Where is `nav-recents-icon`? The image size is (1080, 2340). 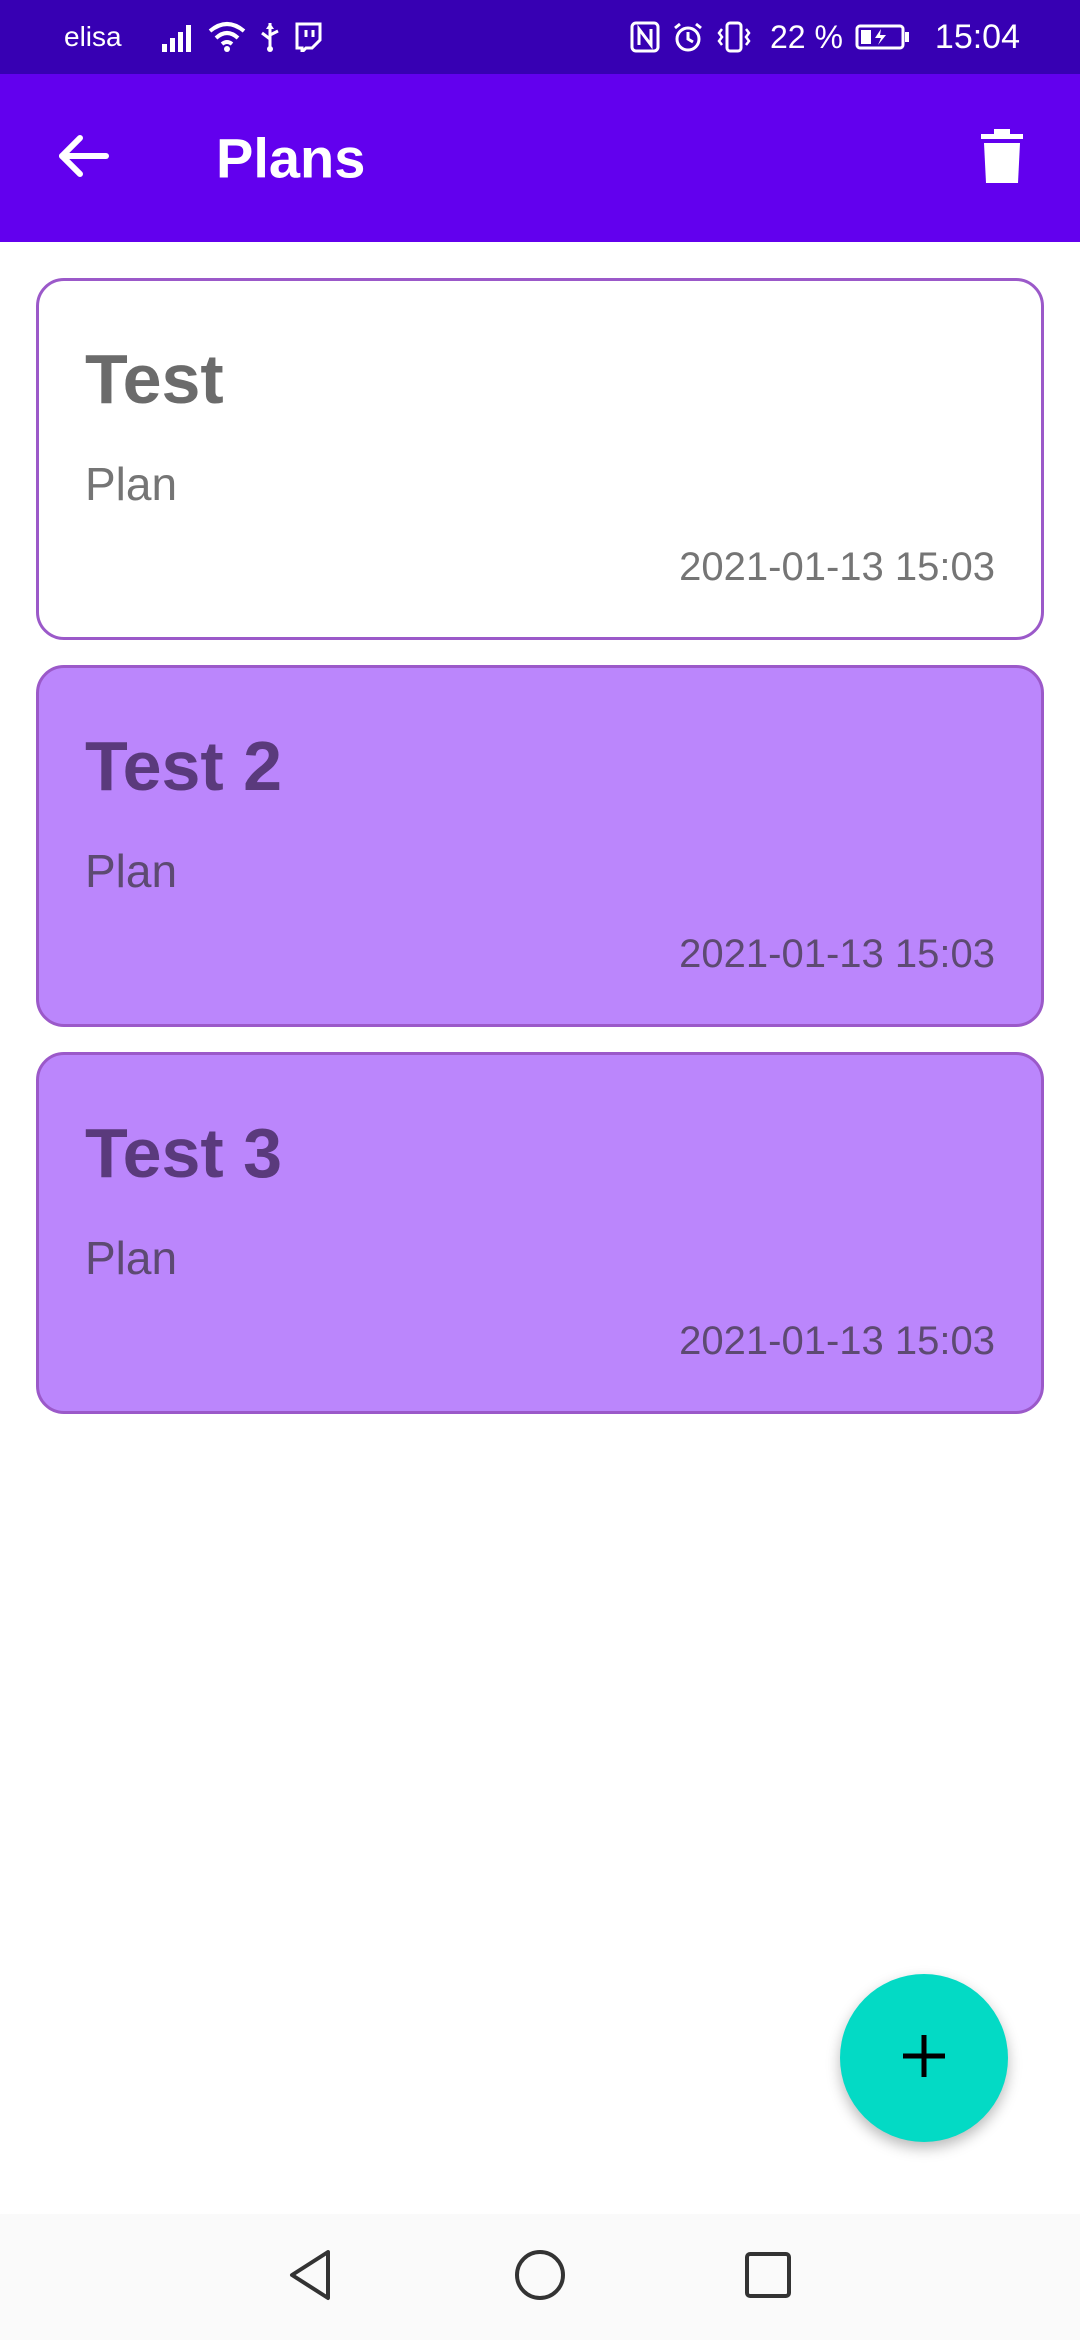
nav-recents-icon is located at coordinates (768, 2277).